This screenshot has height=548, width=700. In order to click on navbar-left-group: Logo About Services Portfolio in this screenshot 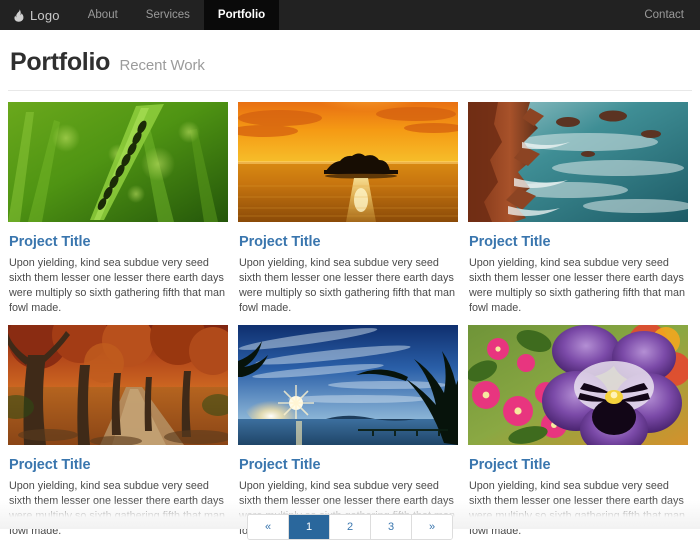, I will do `click(140, 15)`.